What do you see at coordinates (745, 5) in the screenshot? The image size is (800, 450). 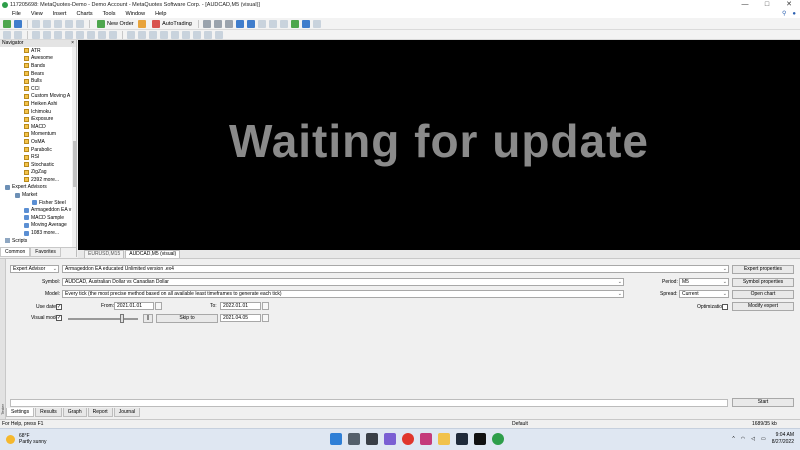 I see `minimize-button: —` at bounding box center [745, 5].